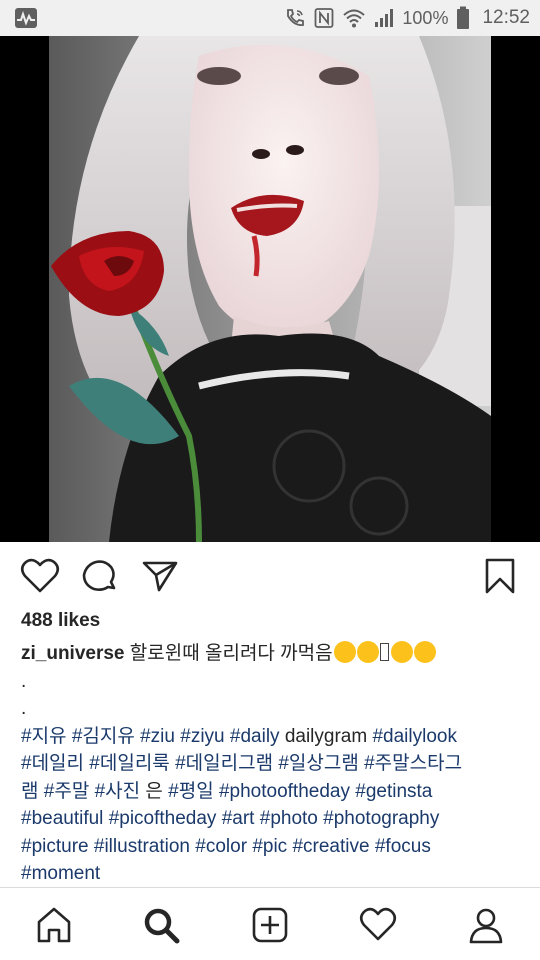 This screenshot has width=540, height=960. Describe the element at coordinates (506, 17) in the screenshot. I see `status-time: 12:52` at that location.